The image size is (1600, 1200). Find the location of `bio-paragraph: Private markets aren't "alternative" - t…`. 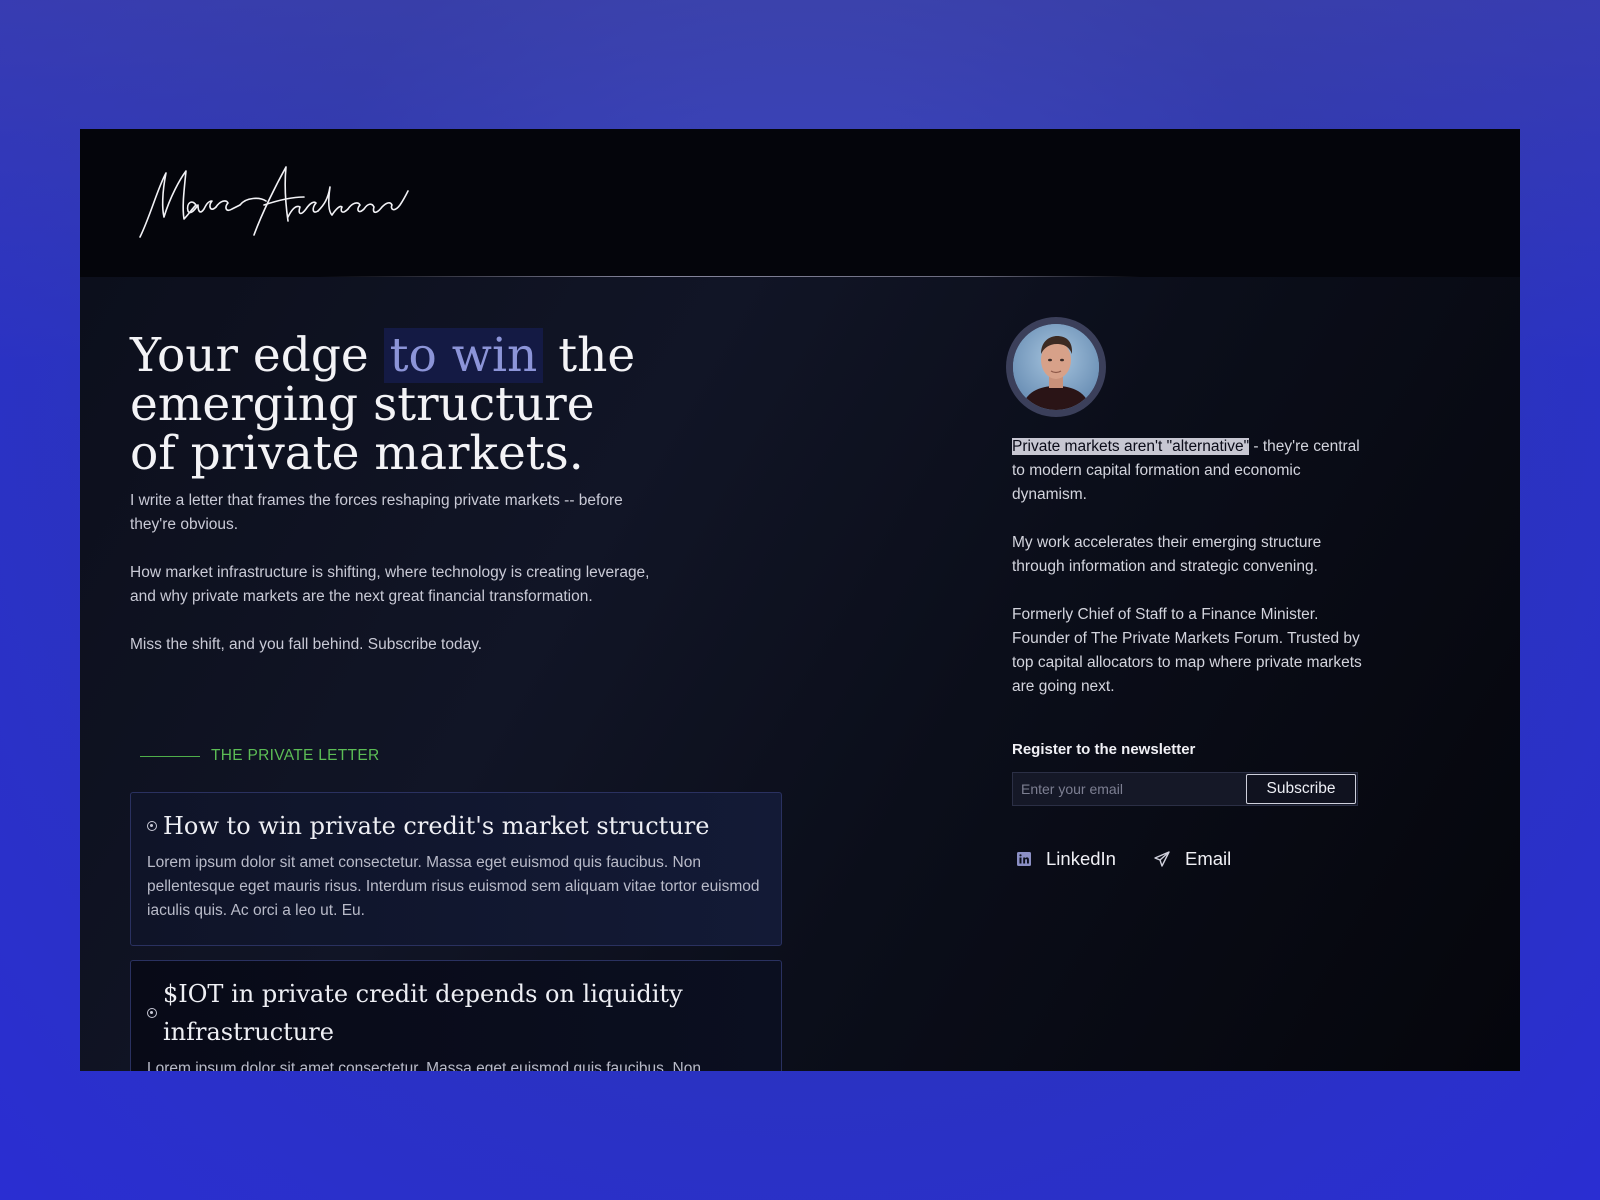

bio-paragraph: Private markets aren't "alternative" - t… is located at coordinates (1186, 470).